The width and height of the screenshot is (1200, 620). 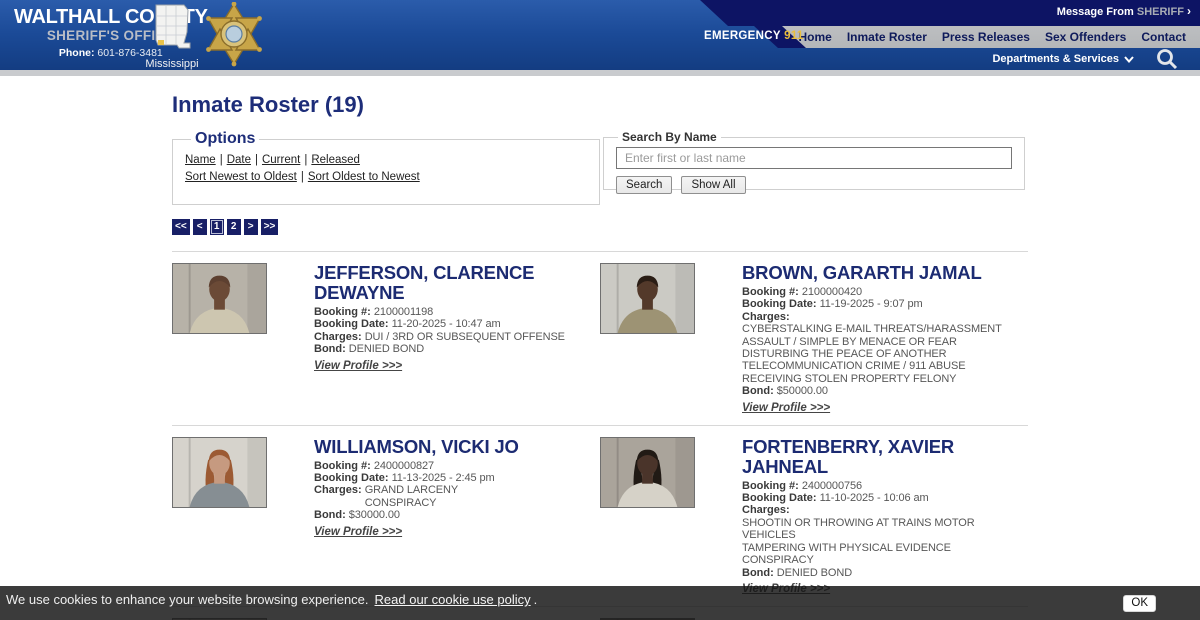 I want to click on field-value: 2400000827, so click(x=404, y=465).